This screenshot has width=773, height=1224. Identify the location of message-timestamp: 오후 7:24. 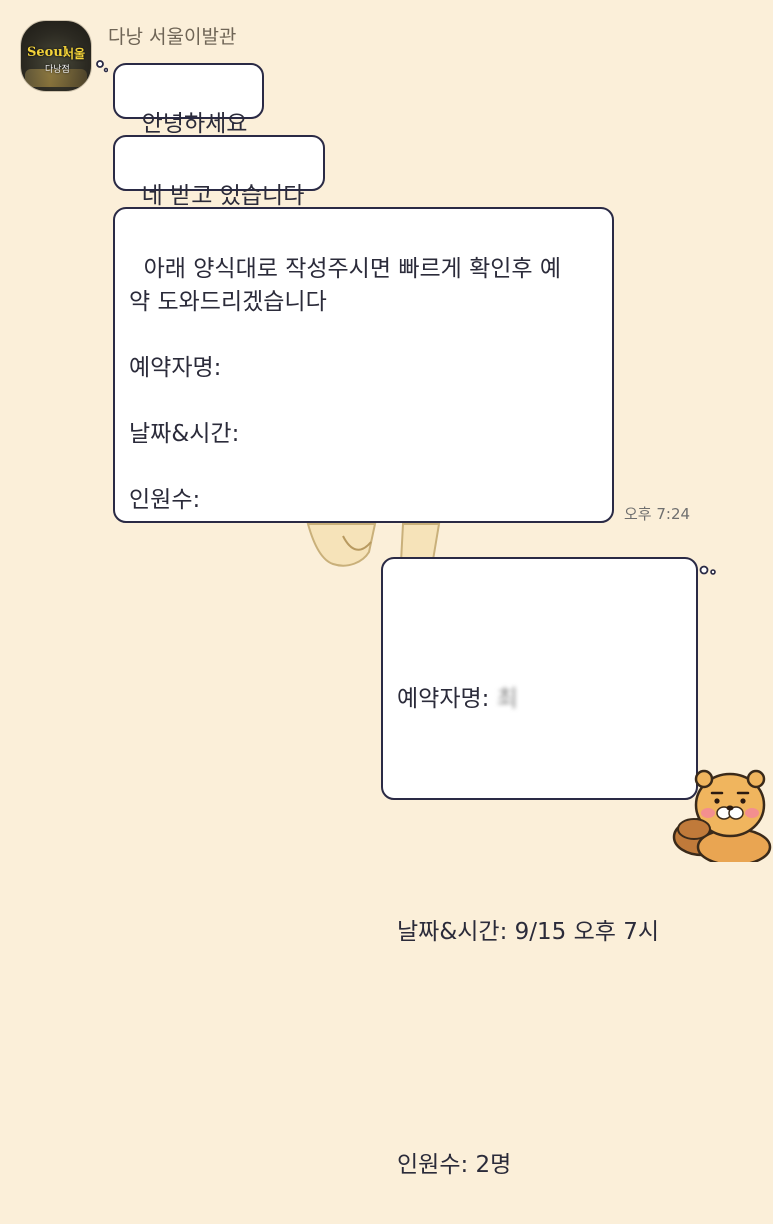
(657, 514).